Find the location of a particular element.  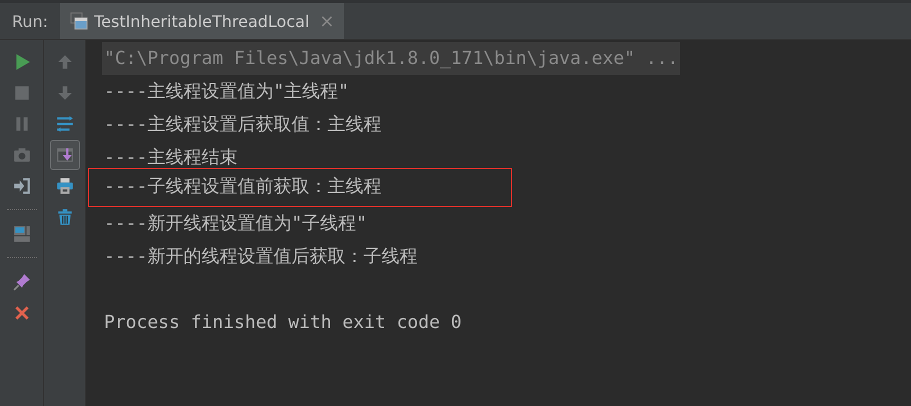

window-icon is located at coordinates (79, 21).